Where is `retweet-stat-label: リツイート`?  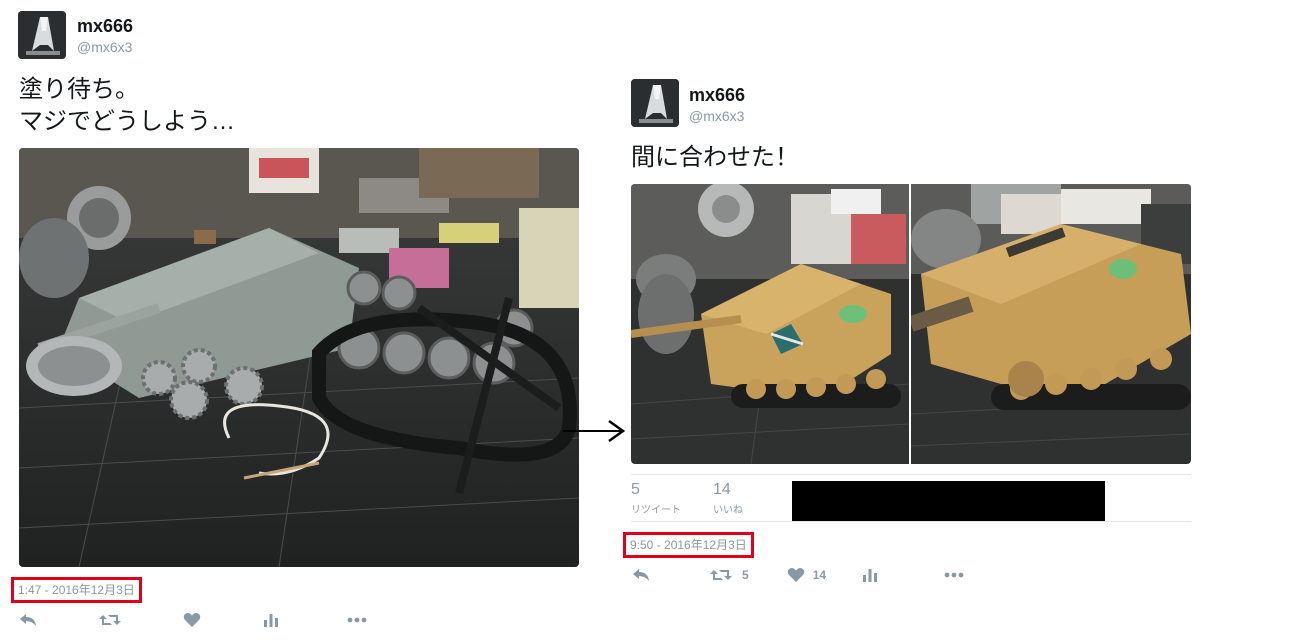 retweet-stat-label: リツイート is located at coordinates (656, 510).